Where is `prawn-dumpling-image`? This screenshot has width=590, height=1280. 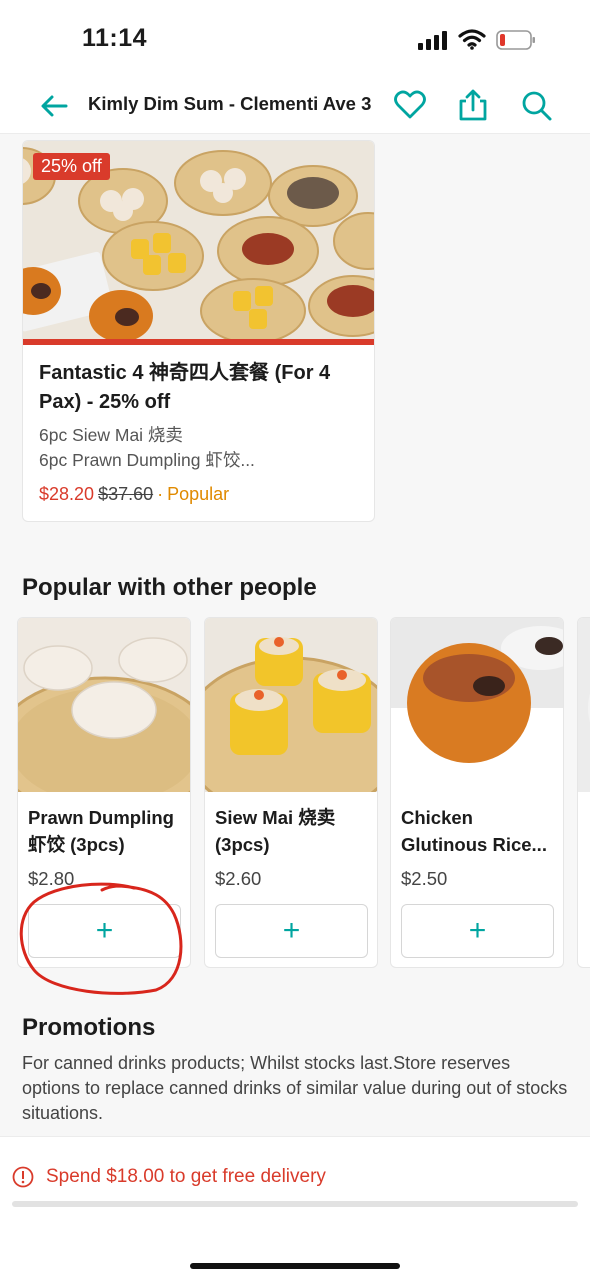
prawn-dumpling-image is located at coordinates (104, 705).